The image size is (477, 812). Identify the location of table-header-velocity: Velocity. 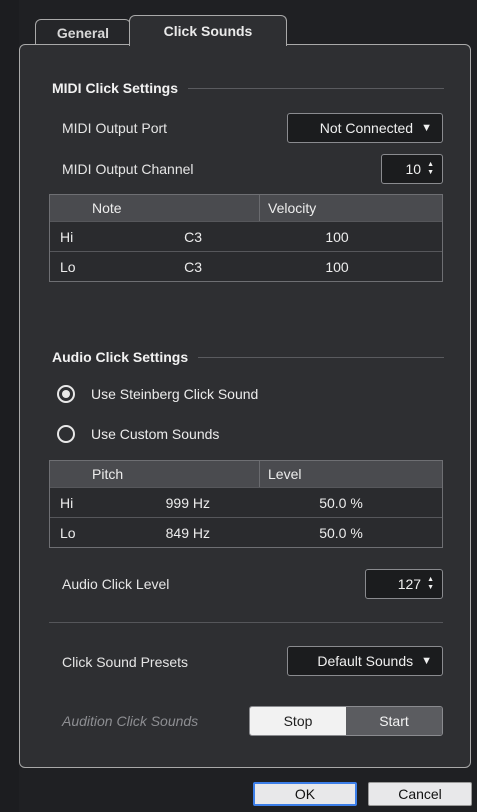
(292, 208).